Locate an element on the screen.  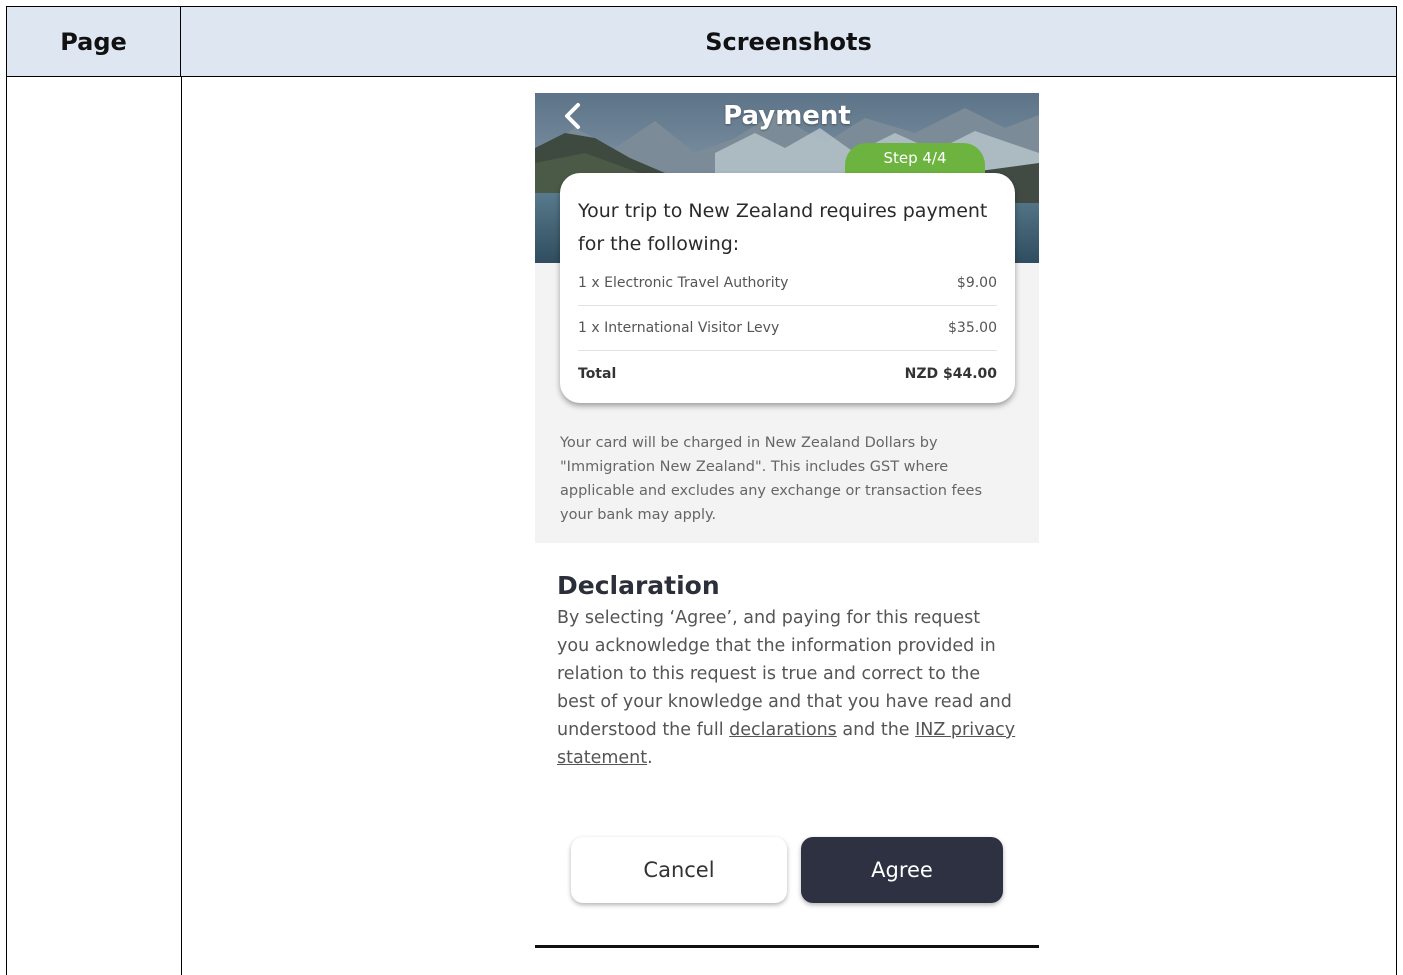
declaration-text-part: . is located at coordinates (650, 758).